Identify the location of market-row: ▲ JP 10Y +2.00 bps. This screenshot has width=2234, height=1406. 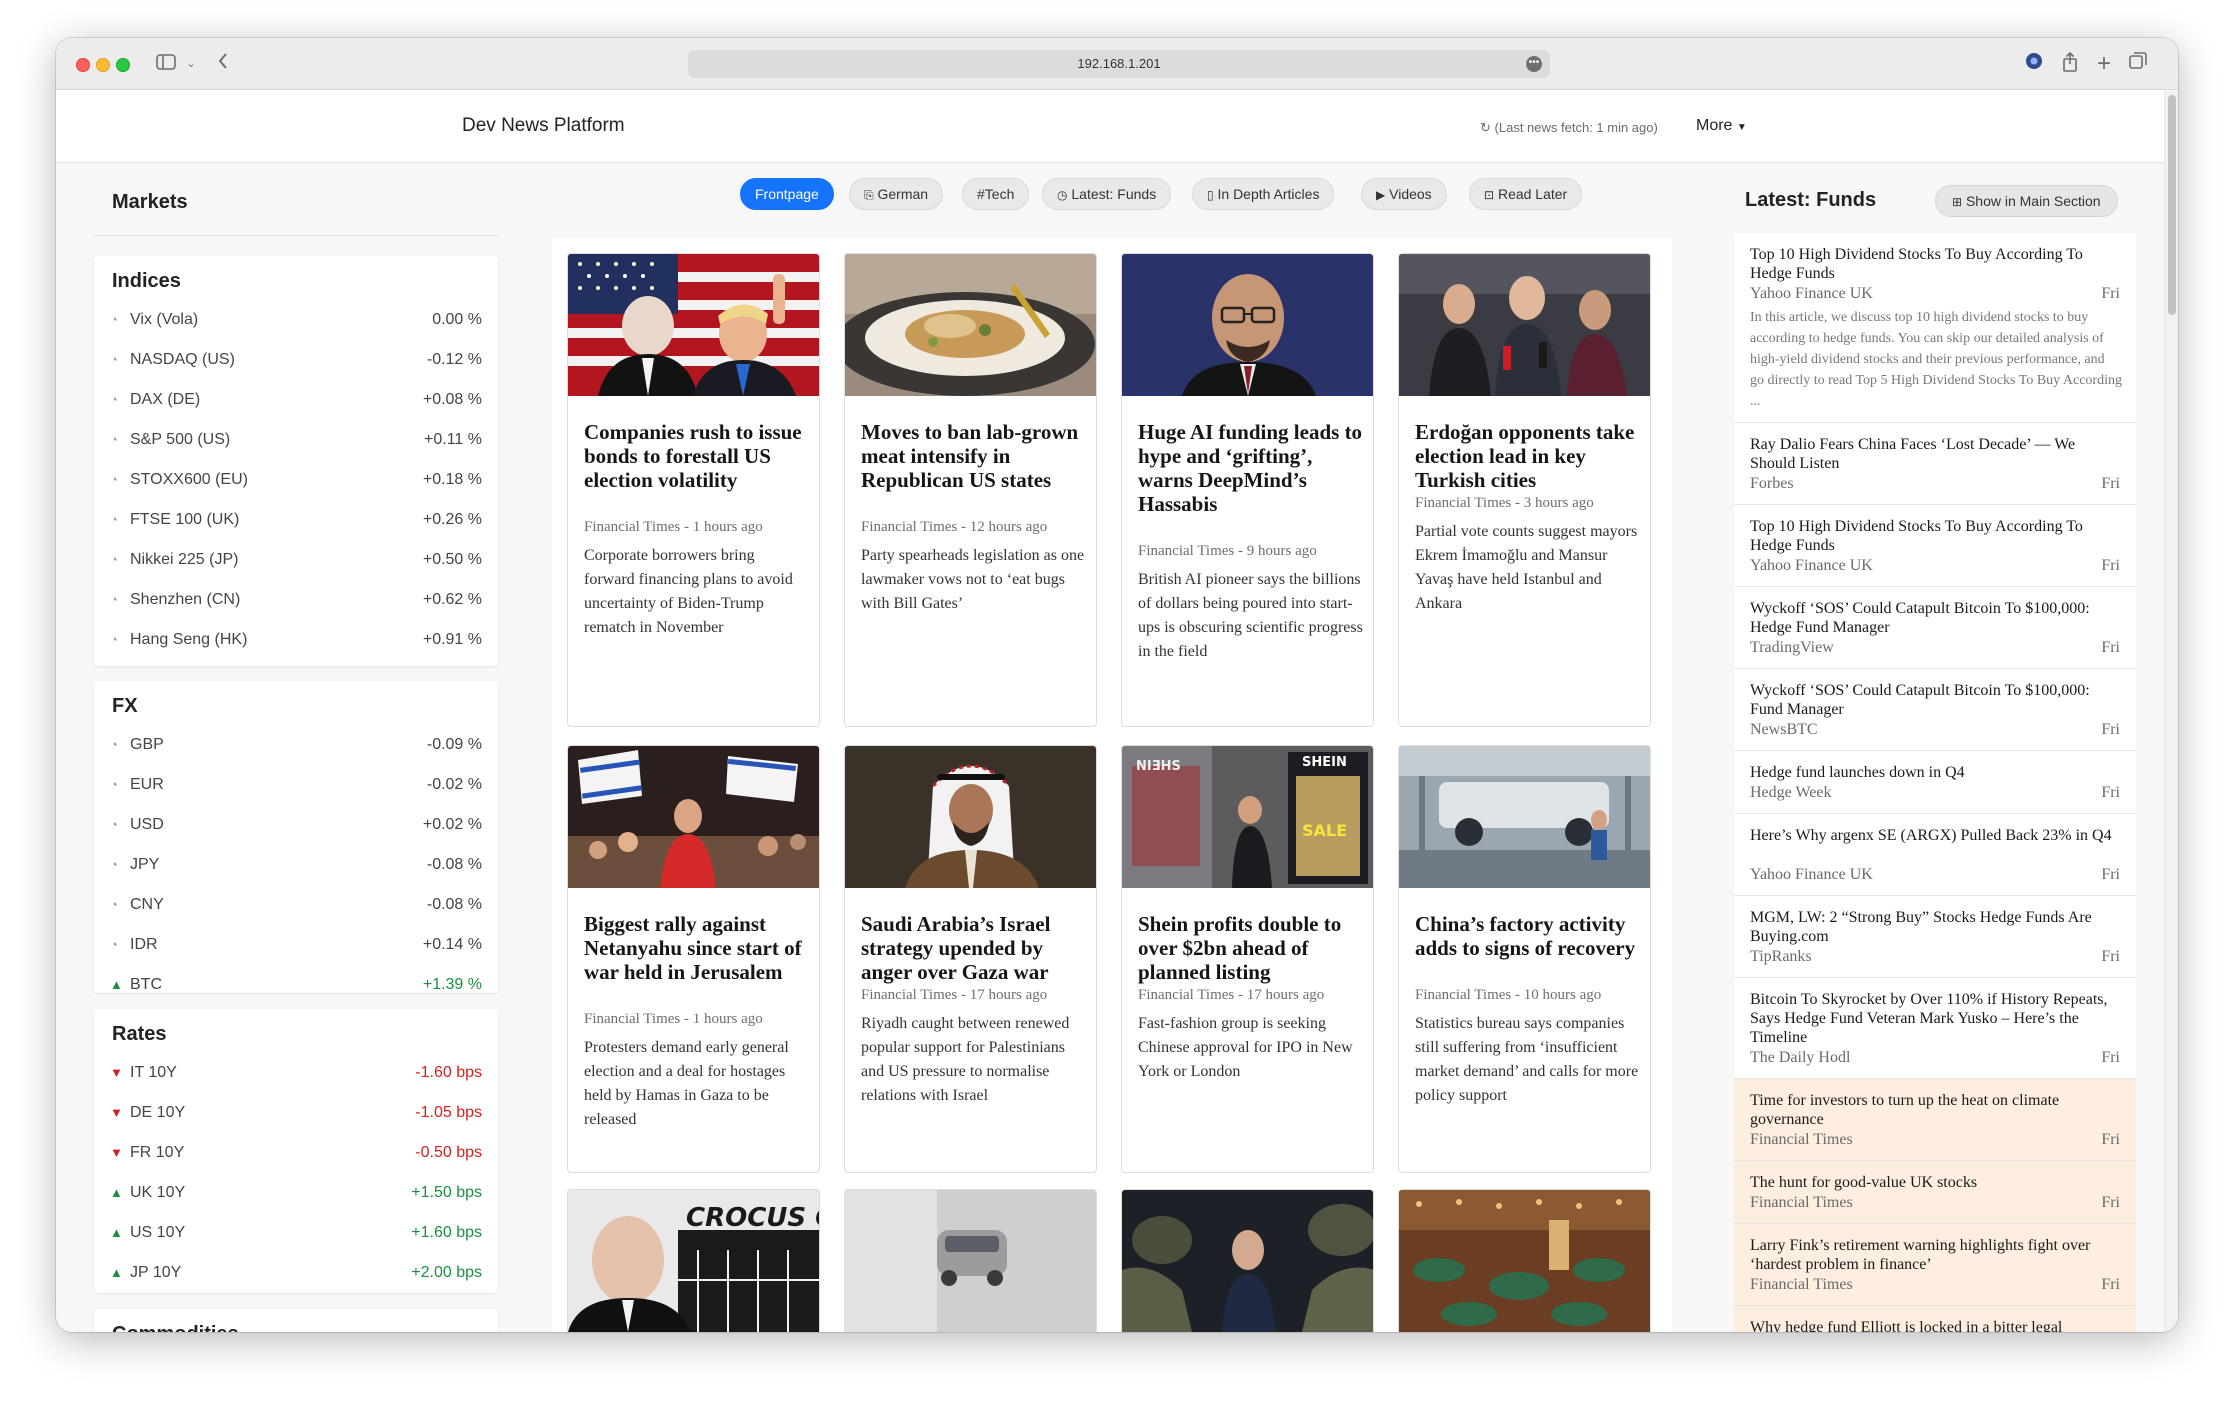
(296, 1274).